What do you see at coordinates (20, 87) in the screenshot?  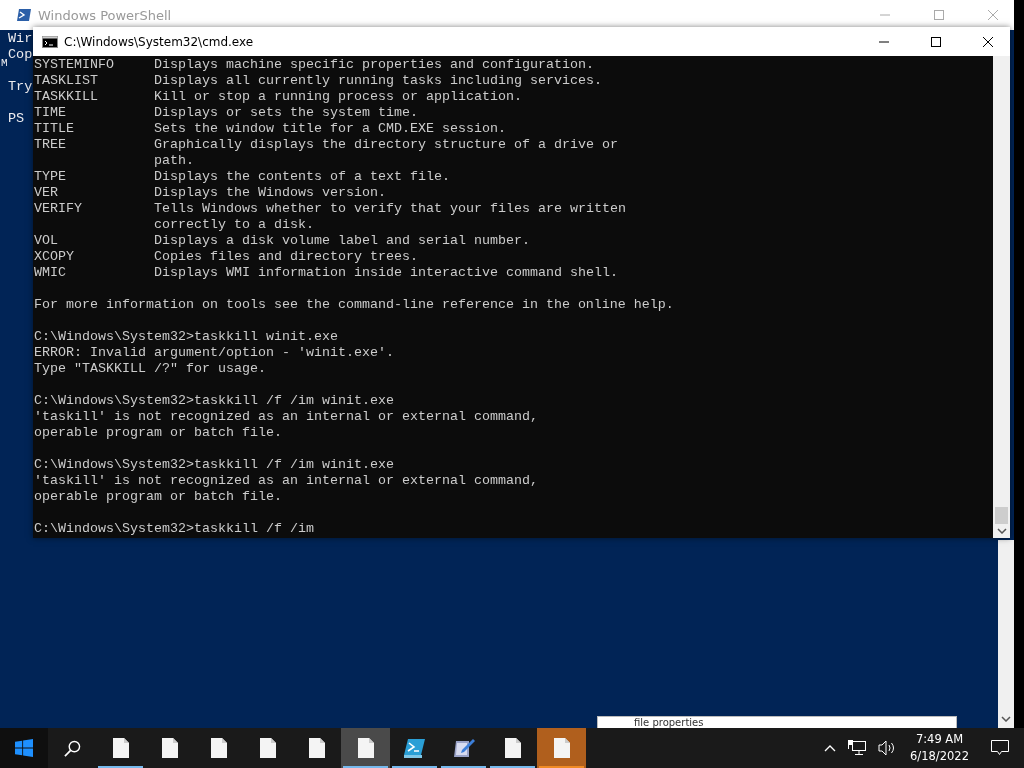 I see `console-line: Try` at bounding box center [20, 87].